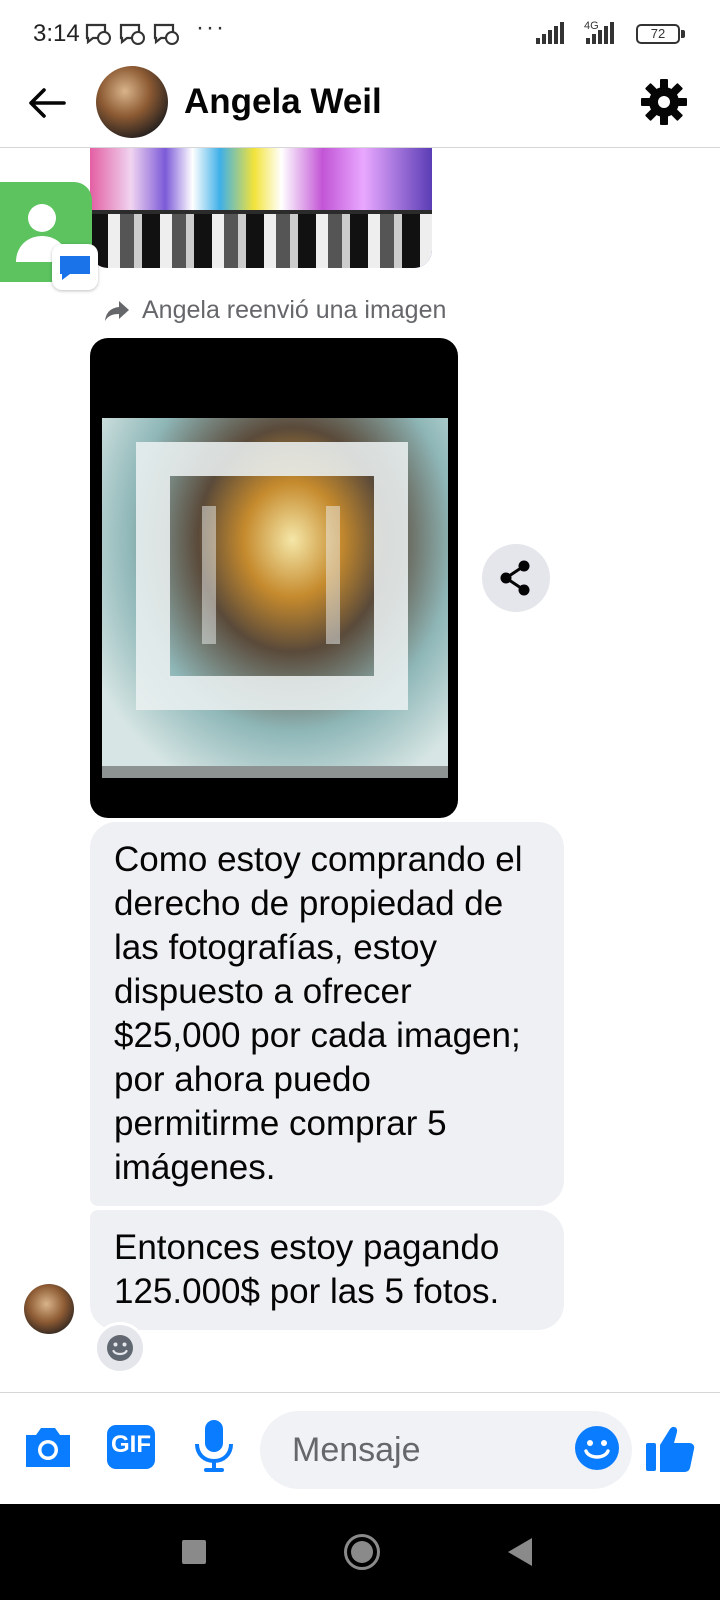 This screenshot has width=720, height=1600. I want to click on previous-image-message, so click(261, 208).